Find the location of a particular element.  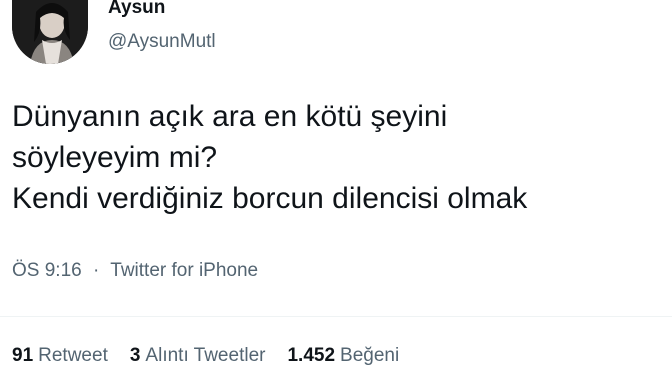

tweet-metadata: ÖS 9:16 · Twitter for iPhone is located at coordinates (135, 271).